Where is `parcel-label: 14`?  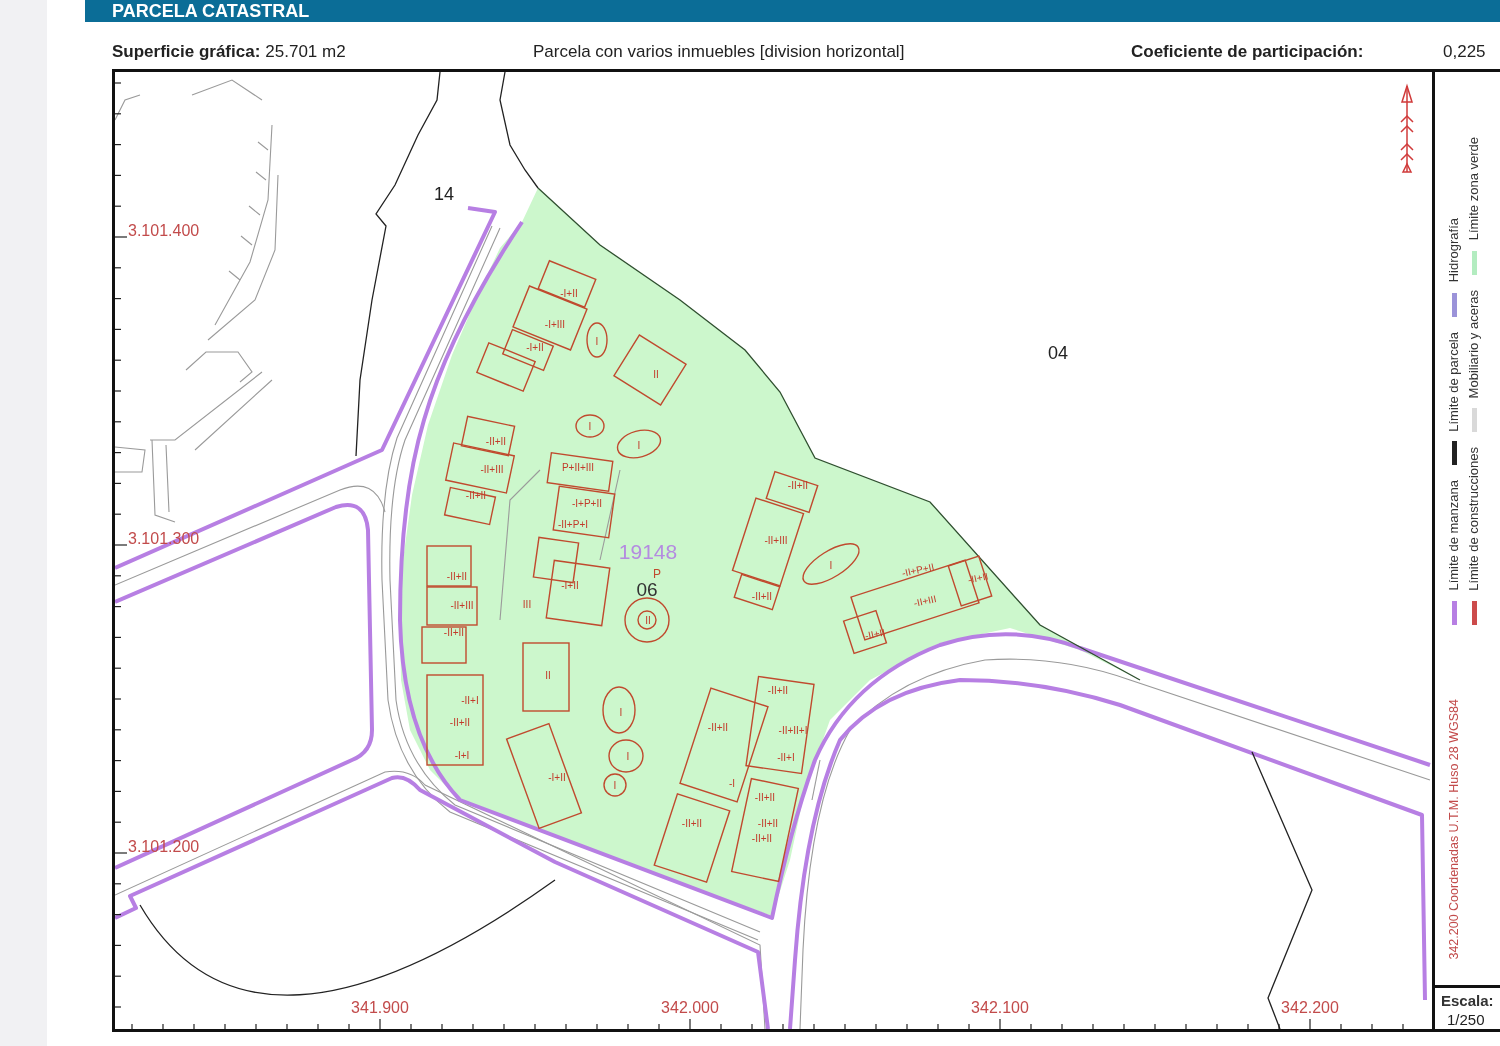
parcel-label: 14 is located at coordinates (444, 194).